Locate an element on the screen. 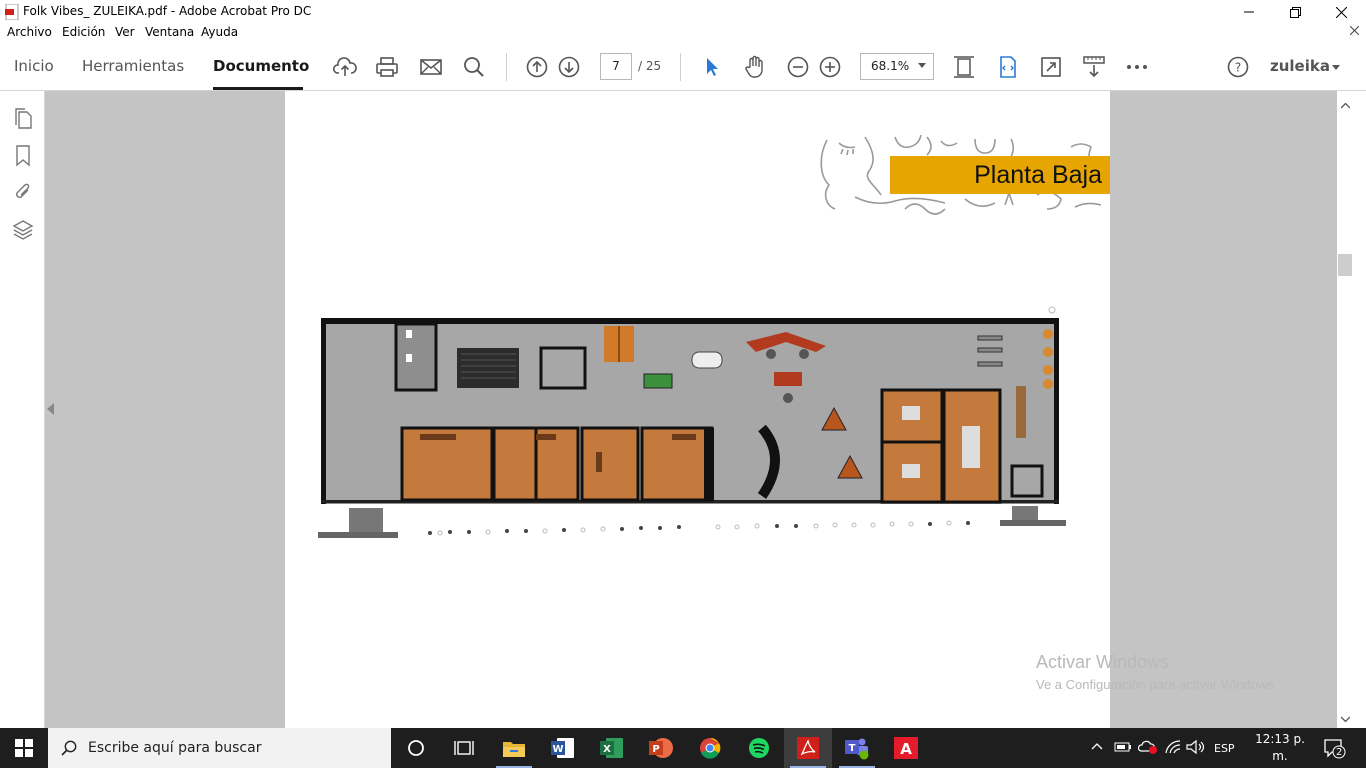 This screenshot has width=1366, height=782. cursor-arrow-icon is located at coordinates (712, 67).